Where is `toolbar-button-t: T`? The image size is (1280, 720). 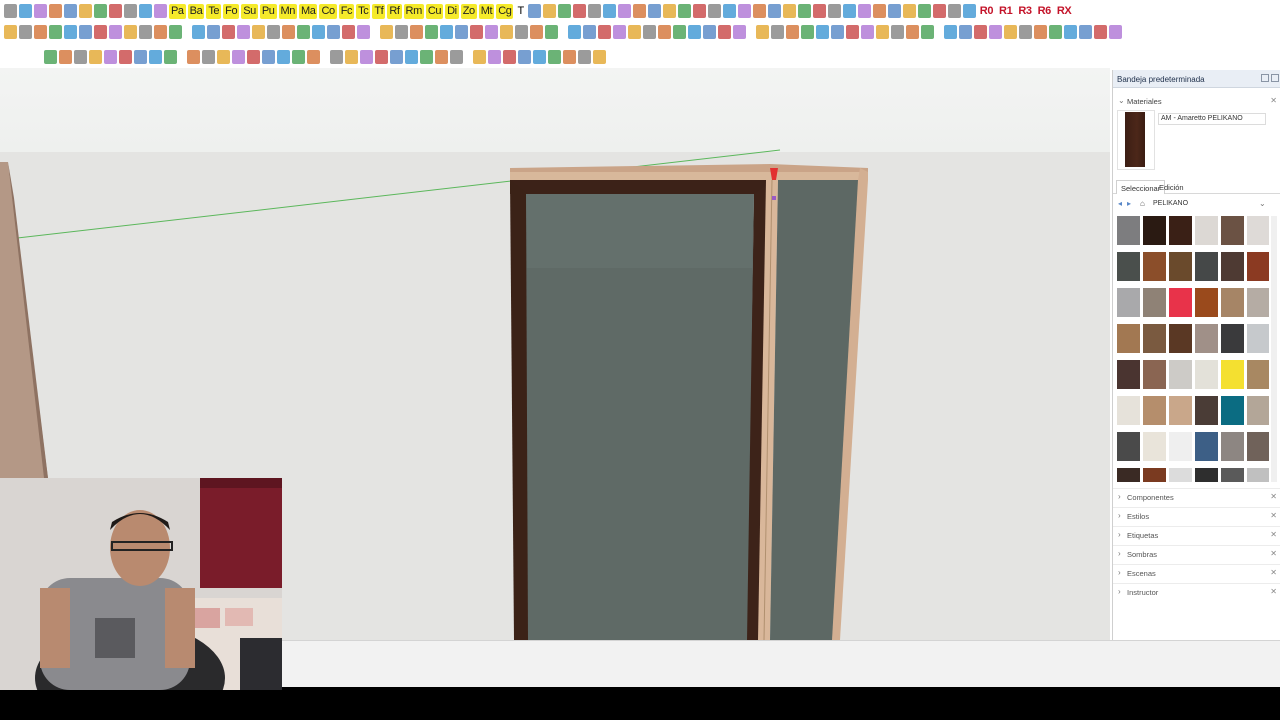 toolbar-button-t: T is located at coordinates (520, 11).